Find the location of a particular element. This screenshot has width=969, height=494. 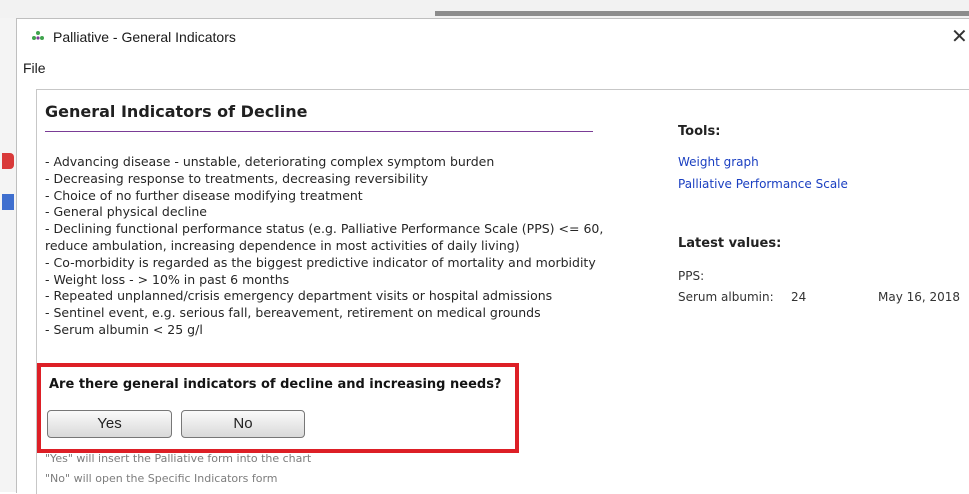

list-item: - Weight loss - > 10% in past 6 months is located at coordinates (167, 279).